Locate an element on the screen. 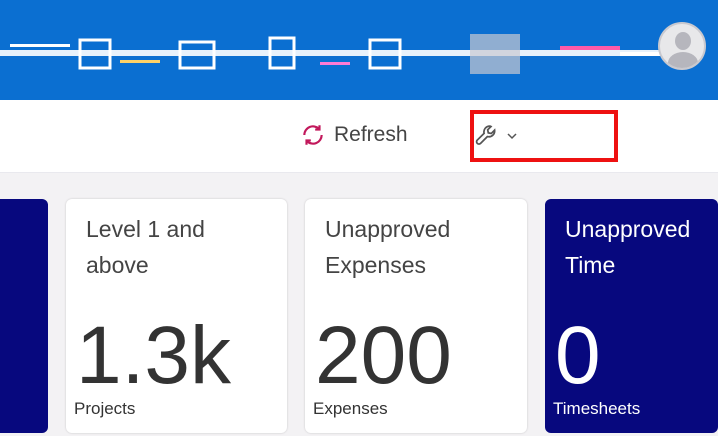  tile-partial is located at coordinates (24, 316).